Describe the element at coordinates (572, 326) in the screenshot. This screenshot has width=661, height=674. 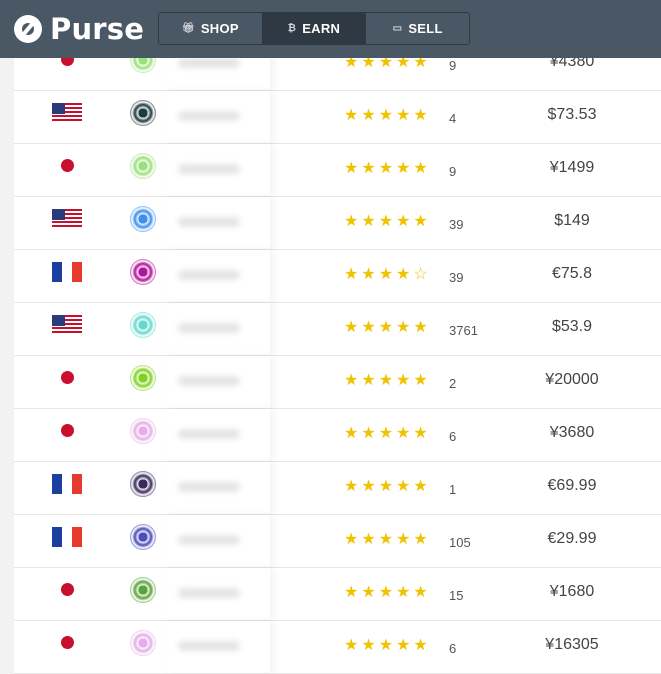
I see `listing-price: $53.9` at that location.